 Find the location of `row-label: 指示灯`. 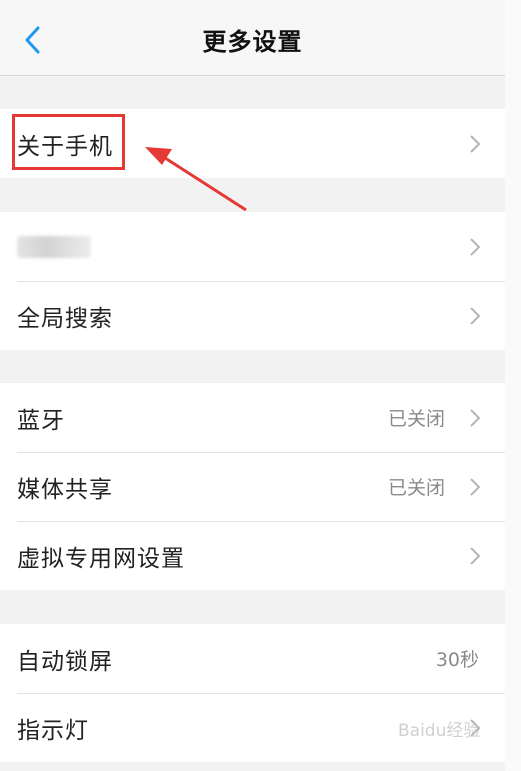

row-label: 指示灯 is located at coordinates (53, 730).